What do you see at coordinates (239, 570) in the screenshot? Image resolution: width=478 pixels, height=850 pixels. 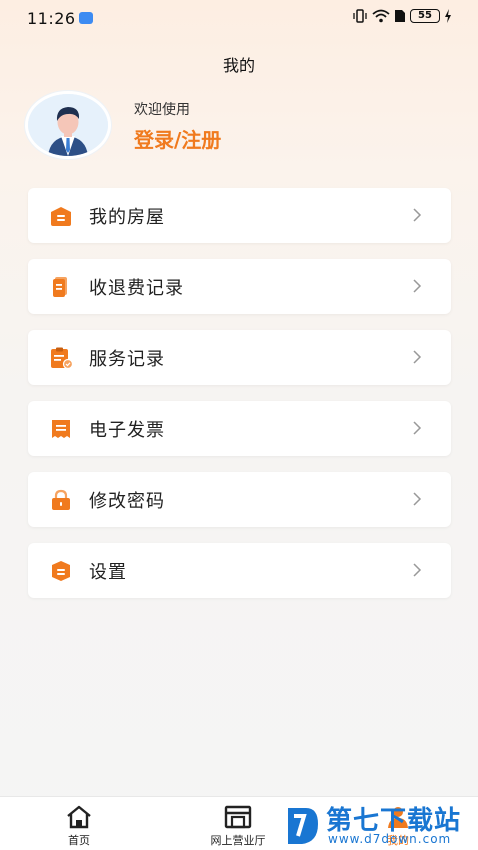 I see `menu-item-settings: 设置` at bounding box center [239, 570].